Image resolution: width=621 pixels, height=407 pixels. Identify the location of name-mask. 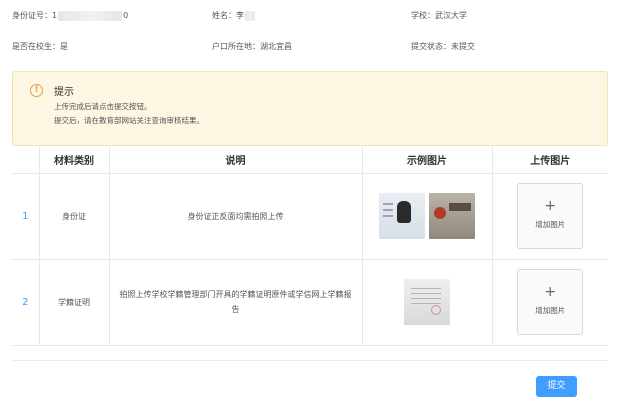
(250, 15).